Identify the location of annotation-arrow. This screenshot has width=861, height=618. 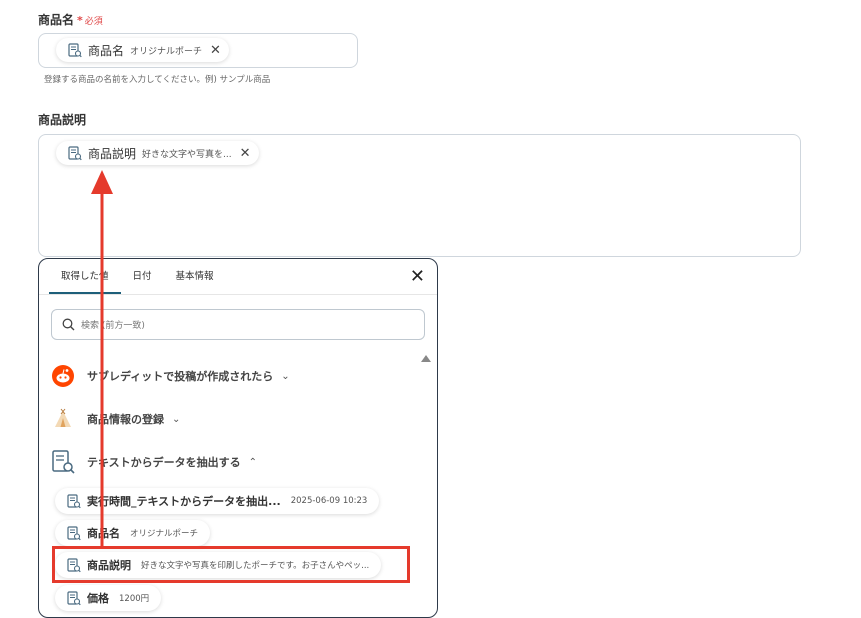
(102, 358).